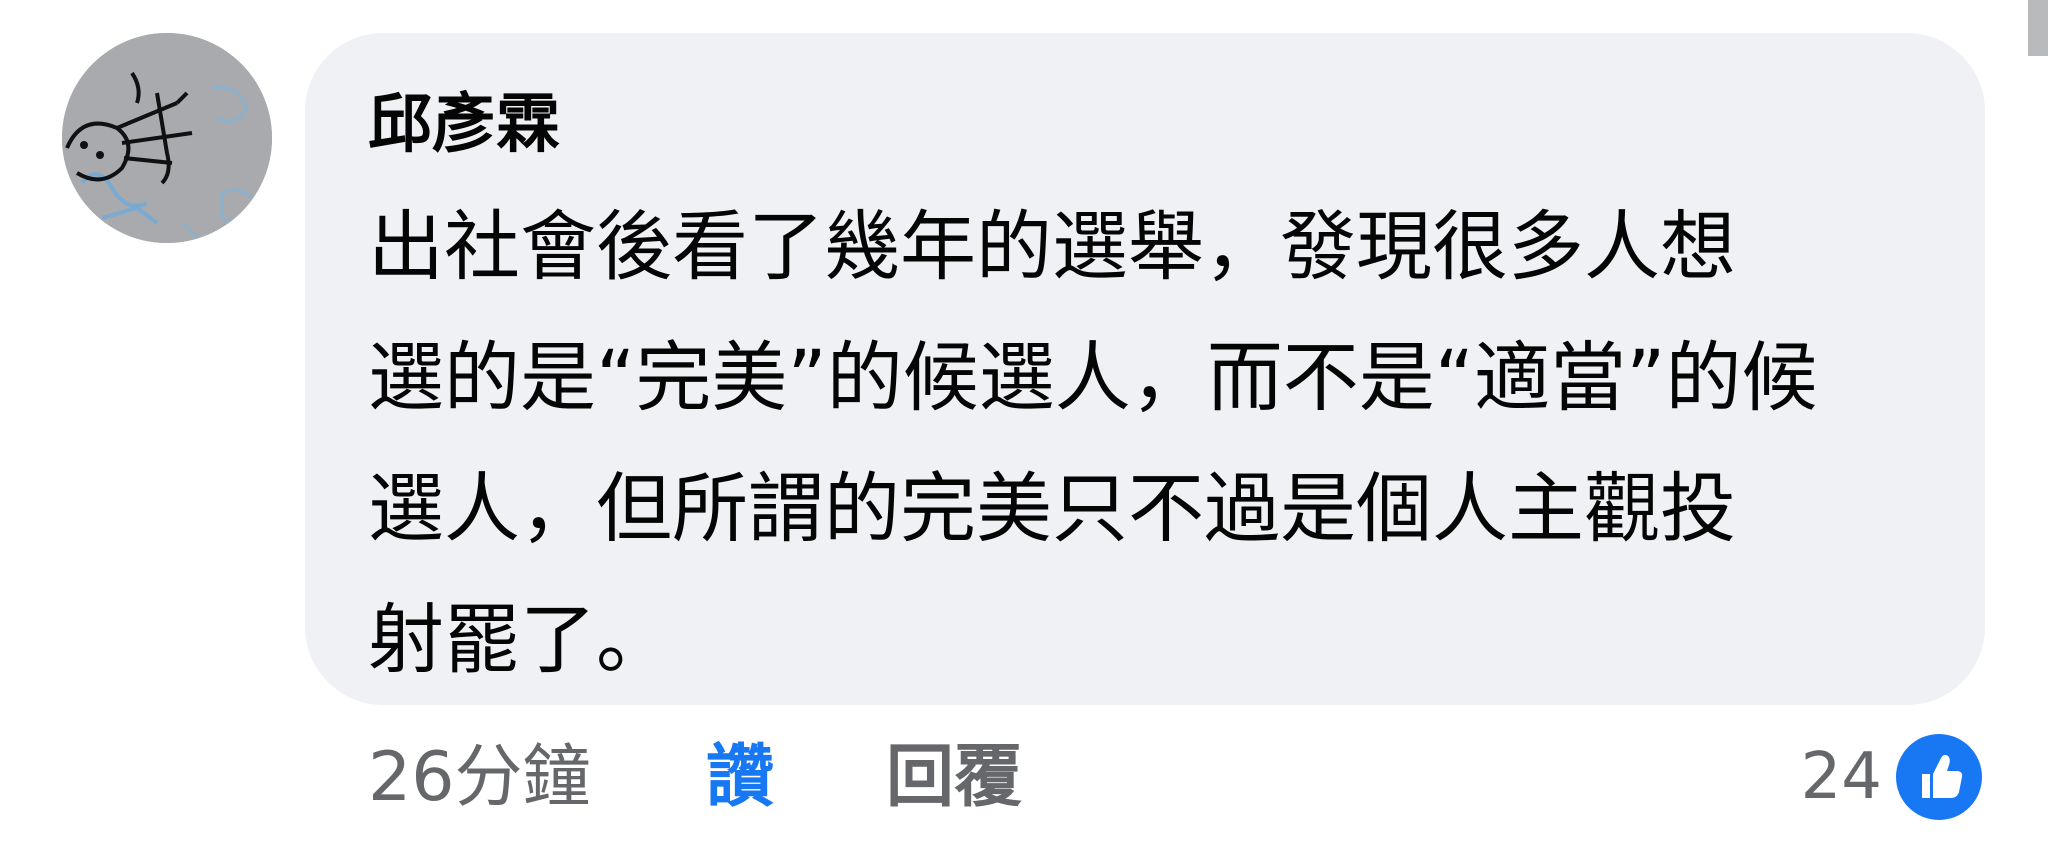 This screenshot has width=2048, height=859. Describe the element at coordinates (520, 639) in the screenshot. I see `comment-text-line: 射罷了。` at that location.